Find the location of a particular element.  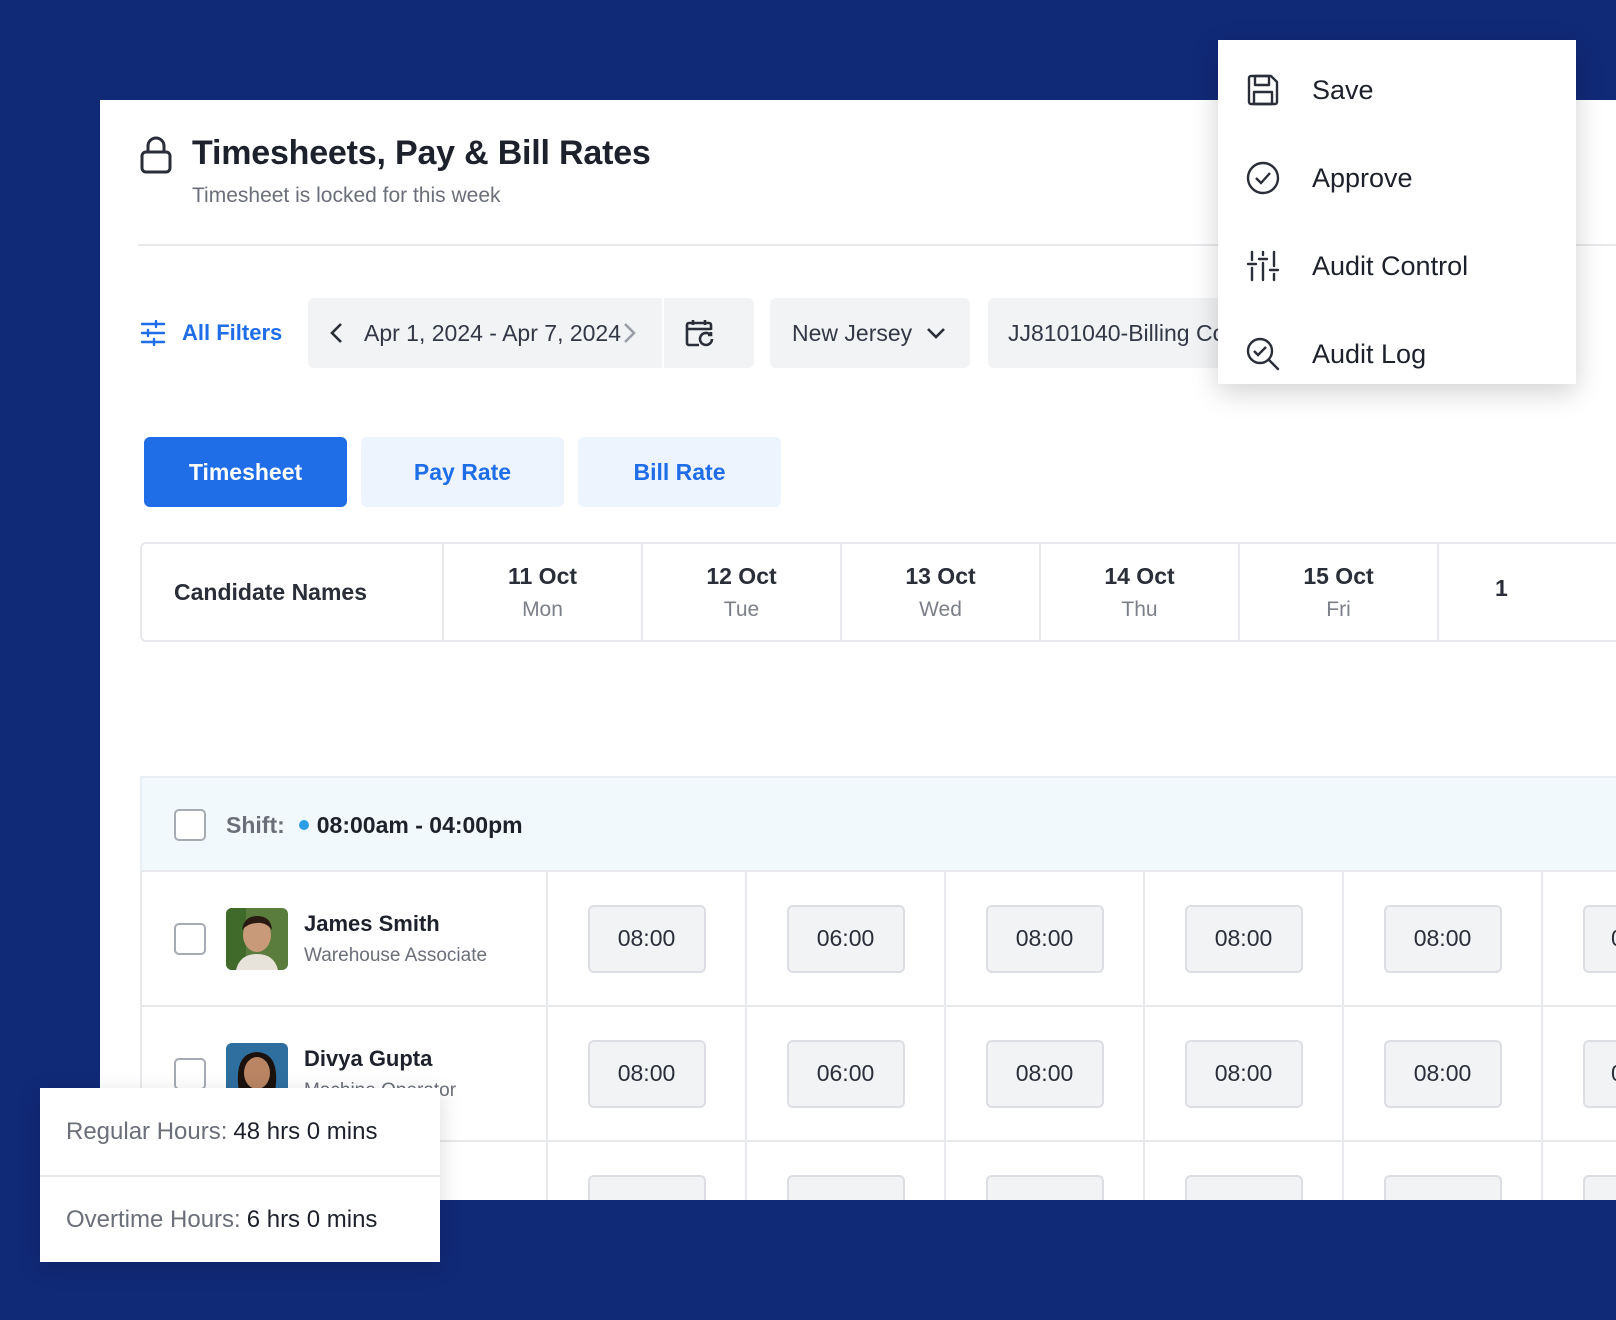

chevron-right-icon is located at coordinates (630, 333).